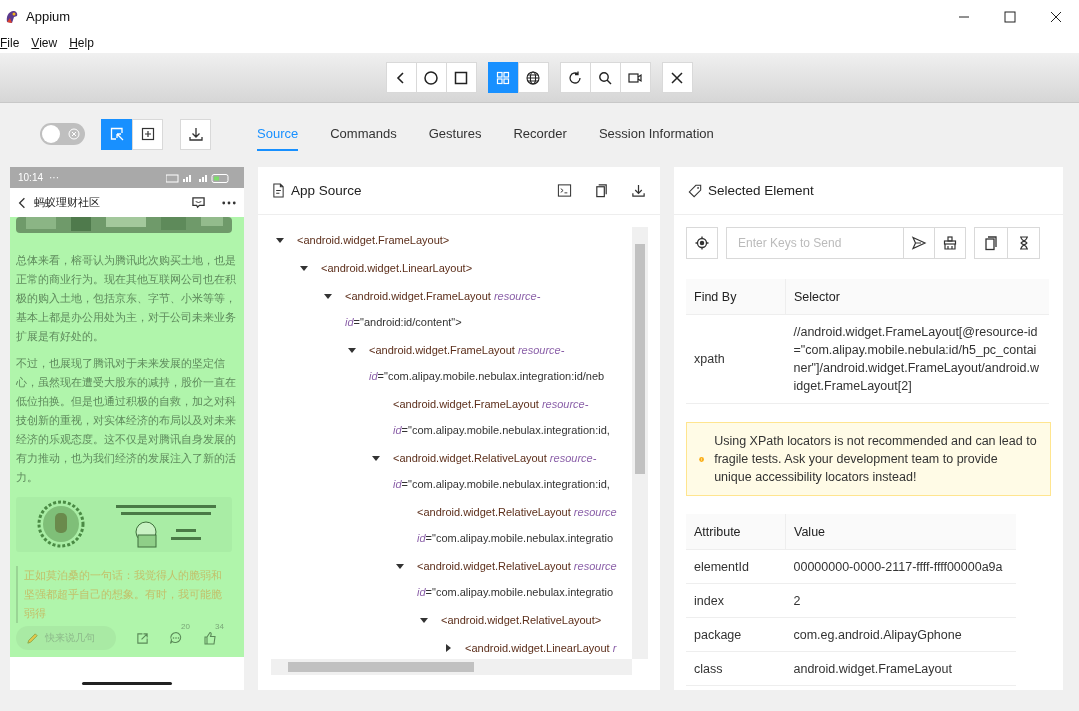 This screenshot has height=711, width=1079. I want to click on table-cell: package, so click(736, 634).